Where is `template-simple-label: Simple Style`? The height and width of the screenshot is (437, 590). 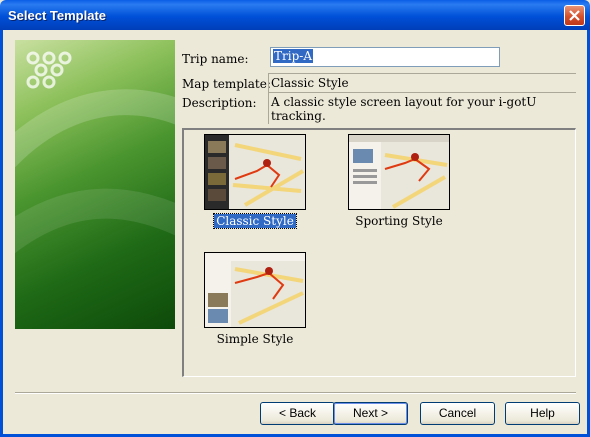 template-simple-label: Simple Style is located at coordinates (255, 339).